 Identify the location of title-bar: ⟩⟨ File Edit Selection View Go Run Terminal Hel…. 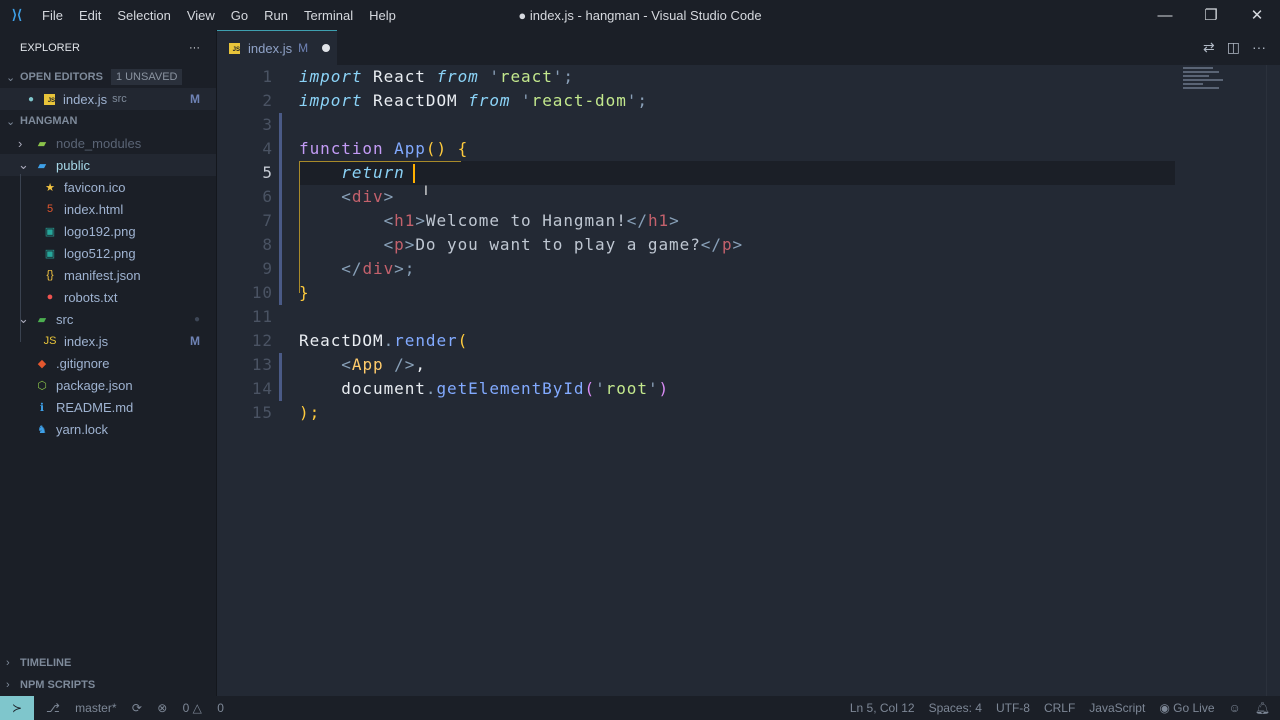
(640, 15).